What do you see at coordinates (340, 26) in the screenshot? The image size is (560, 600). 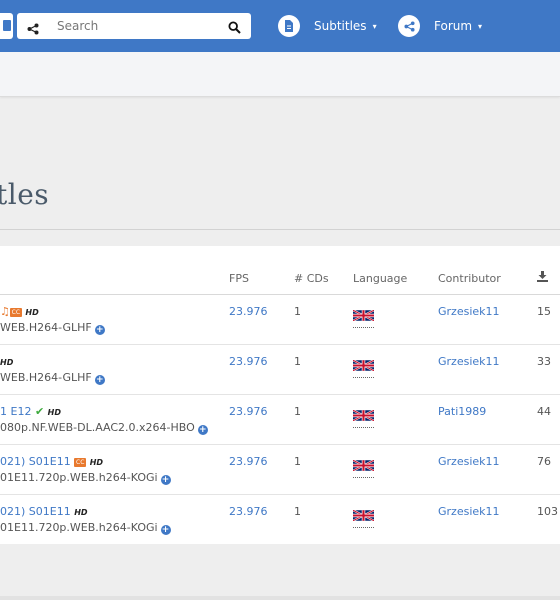 I see `subtitles-label: Subtitles` at bounding box center [340, 26].